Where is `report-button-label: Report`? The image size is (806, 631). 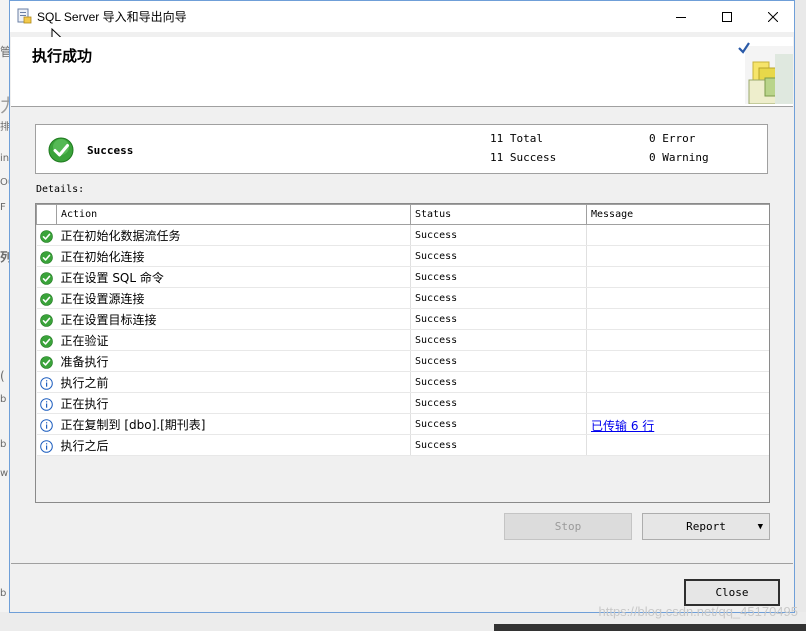 report-button-label: Report is located at coordinates (706, 526).